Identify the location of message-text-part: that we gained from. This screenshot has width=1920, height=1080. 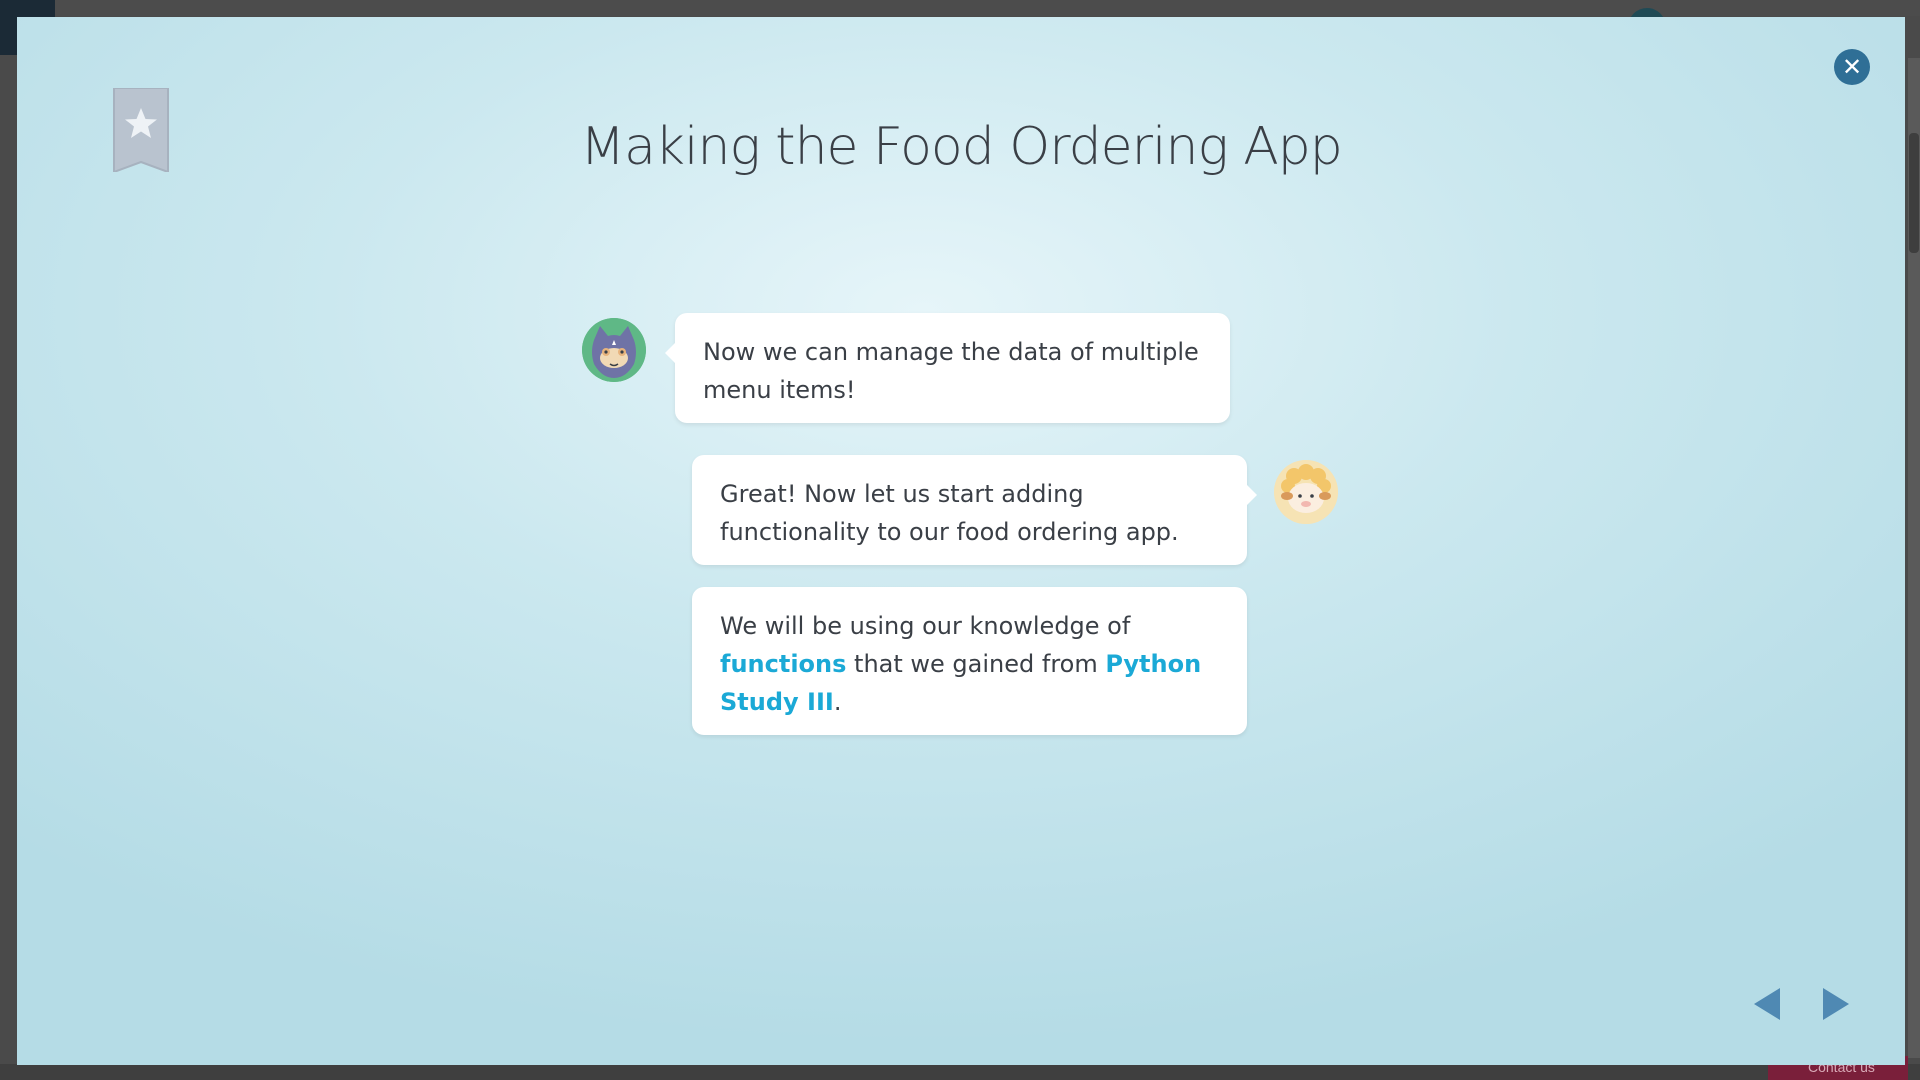
(976, 664).